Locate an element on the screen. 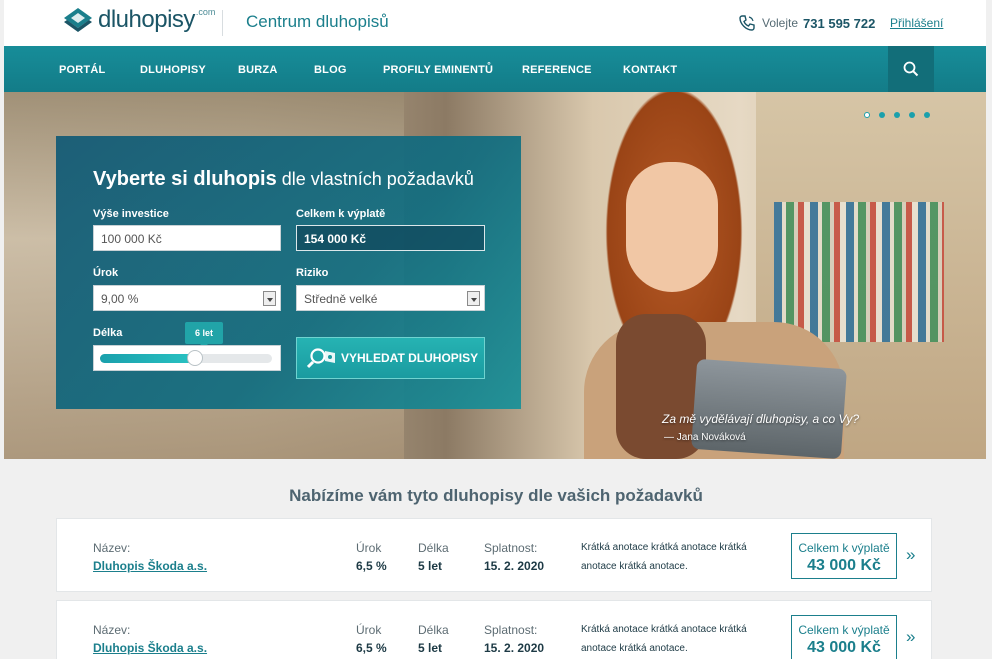  rate-label: Úrok is located at coordinates (106, 273).